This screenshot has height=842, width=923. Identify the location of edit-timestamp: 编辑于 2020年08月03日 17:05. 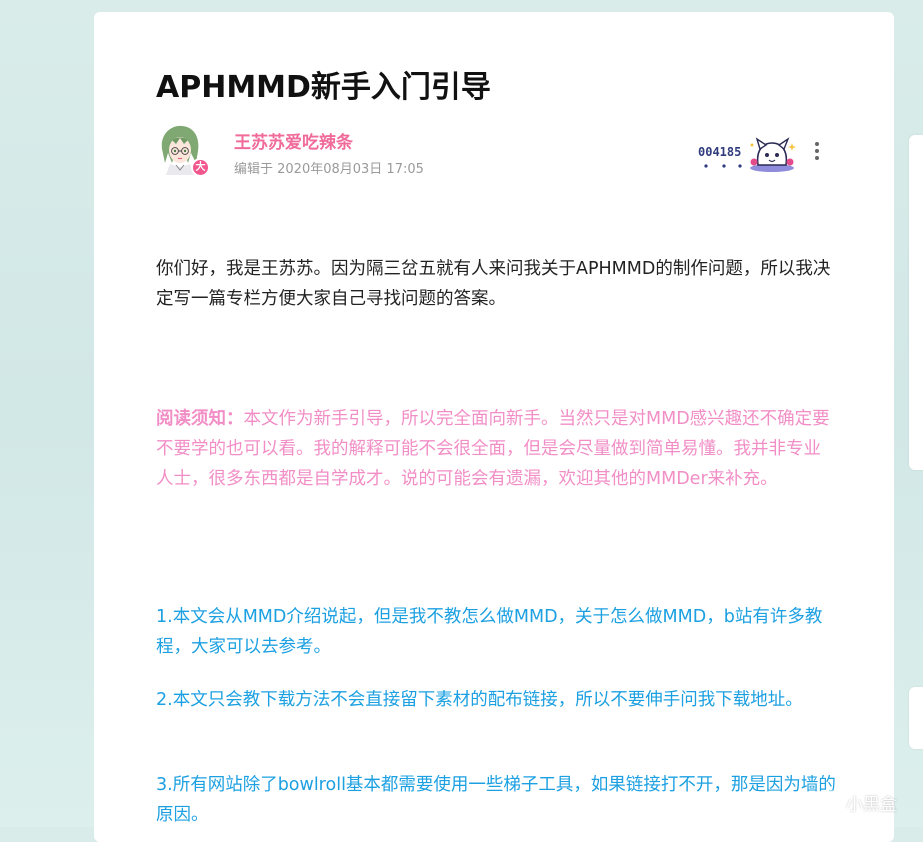
(329, 169).